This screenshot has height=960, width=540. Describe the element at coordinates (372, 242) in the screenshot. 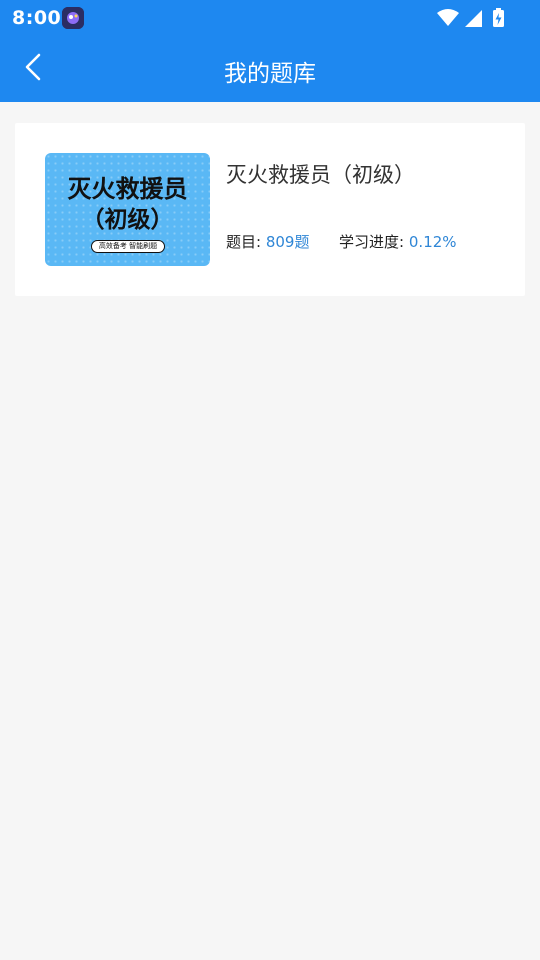

I see `progress-label: 学习进度:` at that location.